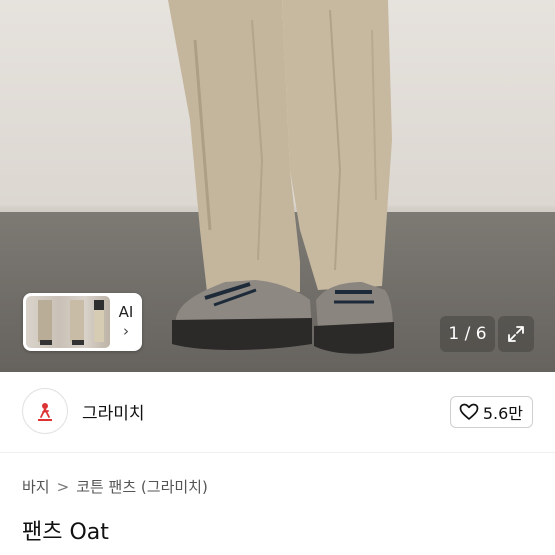 The image size is (555, 555). I want to click on ai-thumbnail-button: AI ›, so click(82, 322).